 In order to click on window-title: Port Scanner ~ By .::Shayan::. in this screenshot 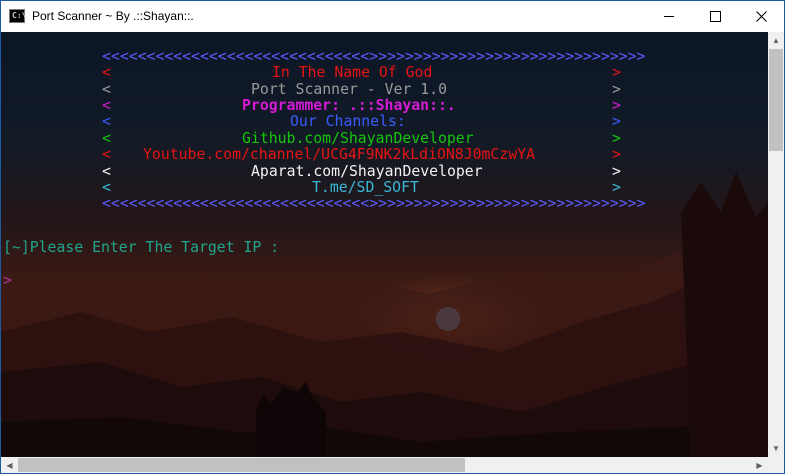, I will do `click(113, 16)`.